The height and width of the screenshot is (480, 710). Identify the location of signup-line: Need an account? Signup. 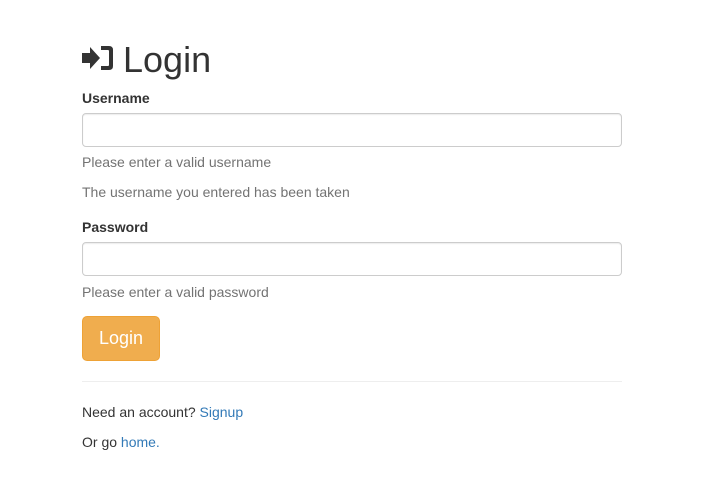
(162, 412).